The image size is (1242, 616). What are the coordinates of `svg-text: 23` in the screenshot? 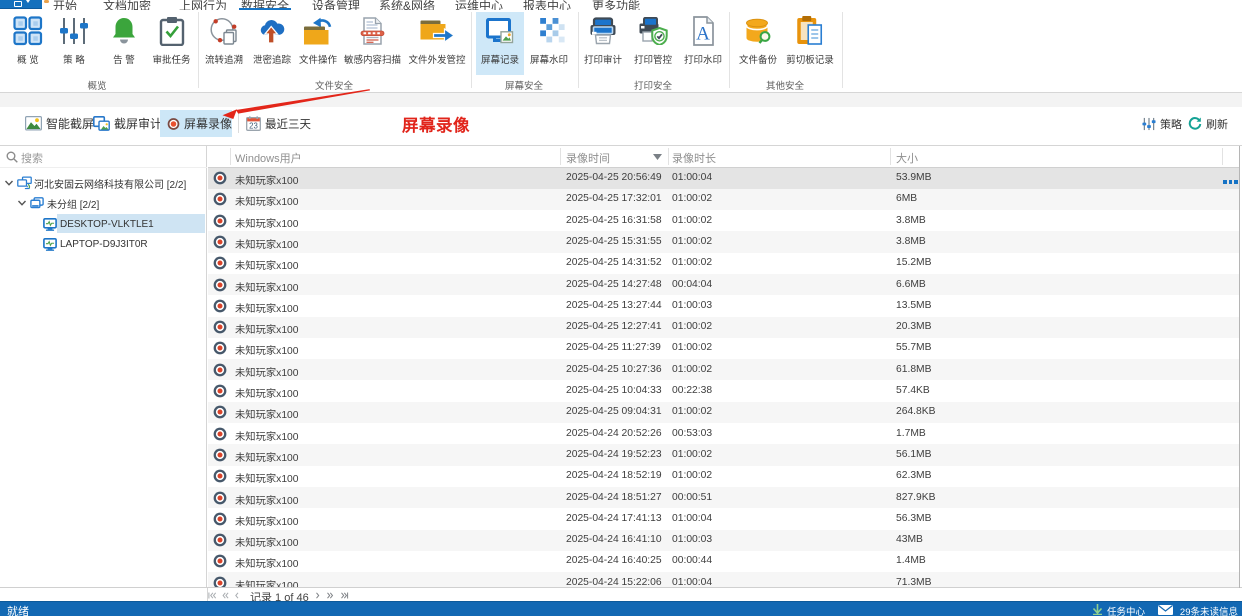 It's located at (253, 125).